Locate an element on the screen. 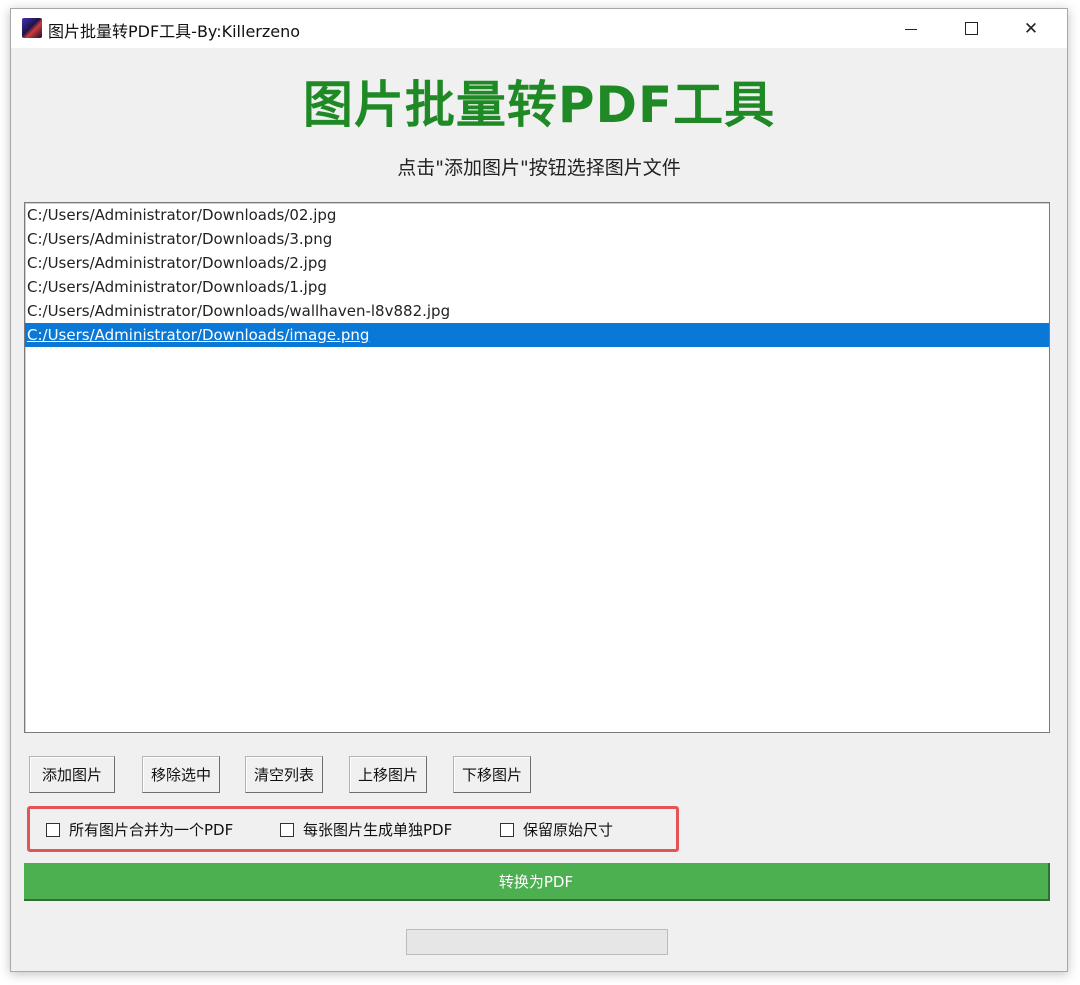 The height and width of the screenshot is (985, 1080). close-icon: ✕ is located at coordinates (1031, 28).